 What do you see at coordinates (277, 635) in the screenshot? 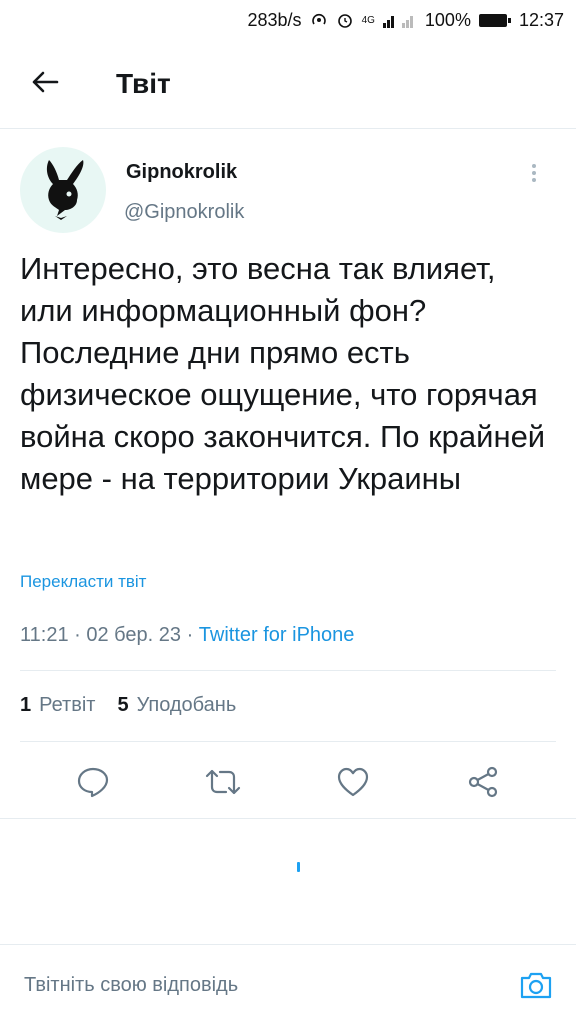
I see `tweet-source-link: Twitter for iPhone` at bounding box center [277, 635].